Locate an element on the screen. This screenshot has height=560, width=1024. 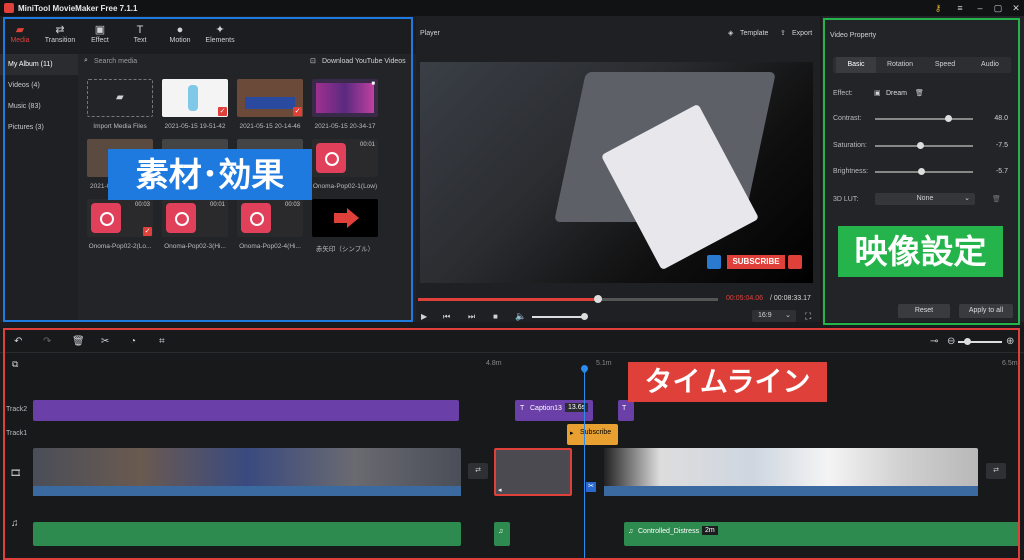
export-button: Export is located at coordinates (802, 33).